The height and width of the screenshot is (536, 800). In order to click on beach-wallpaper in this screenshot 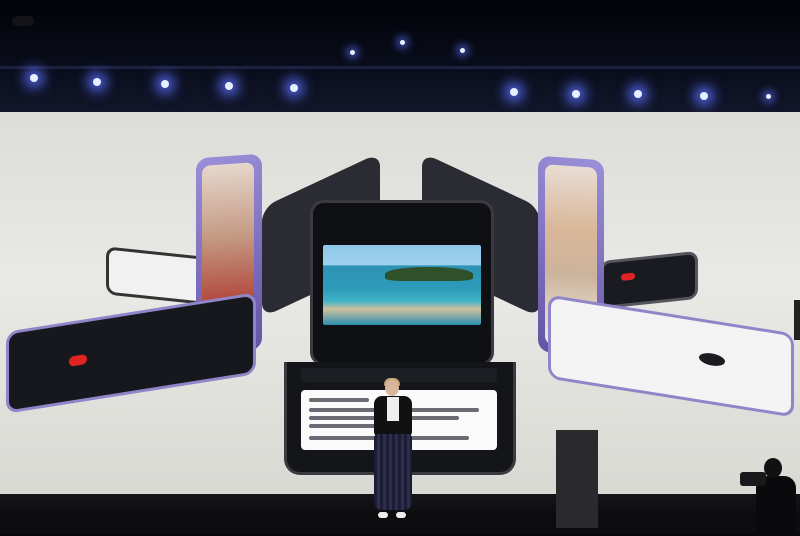, I will do `click(402, 285)`.